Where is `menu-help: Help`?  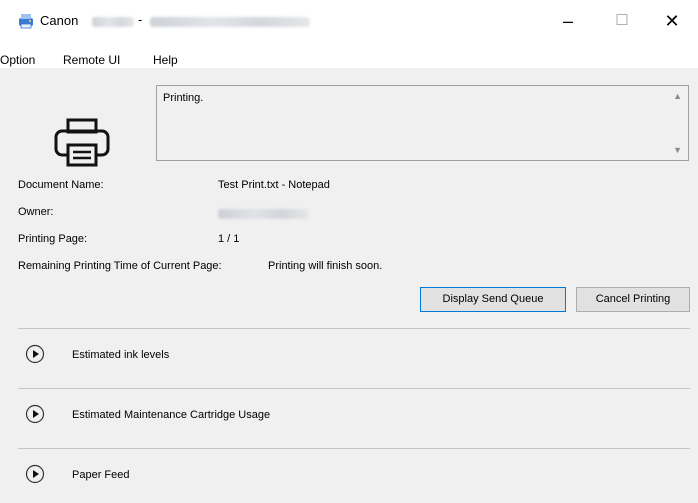
menu-help: Help is located at coordinates (165, 60).